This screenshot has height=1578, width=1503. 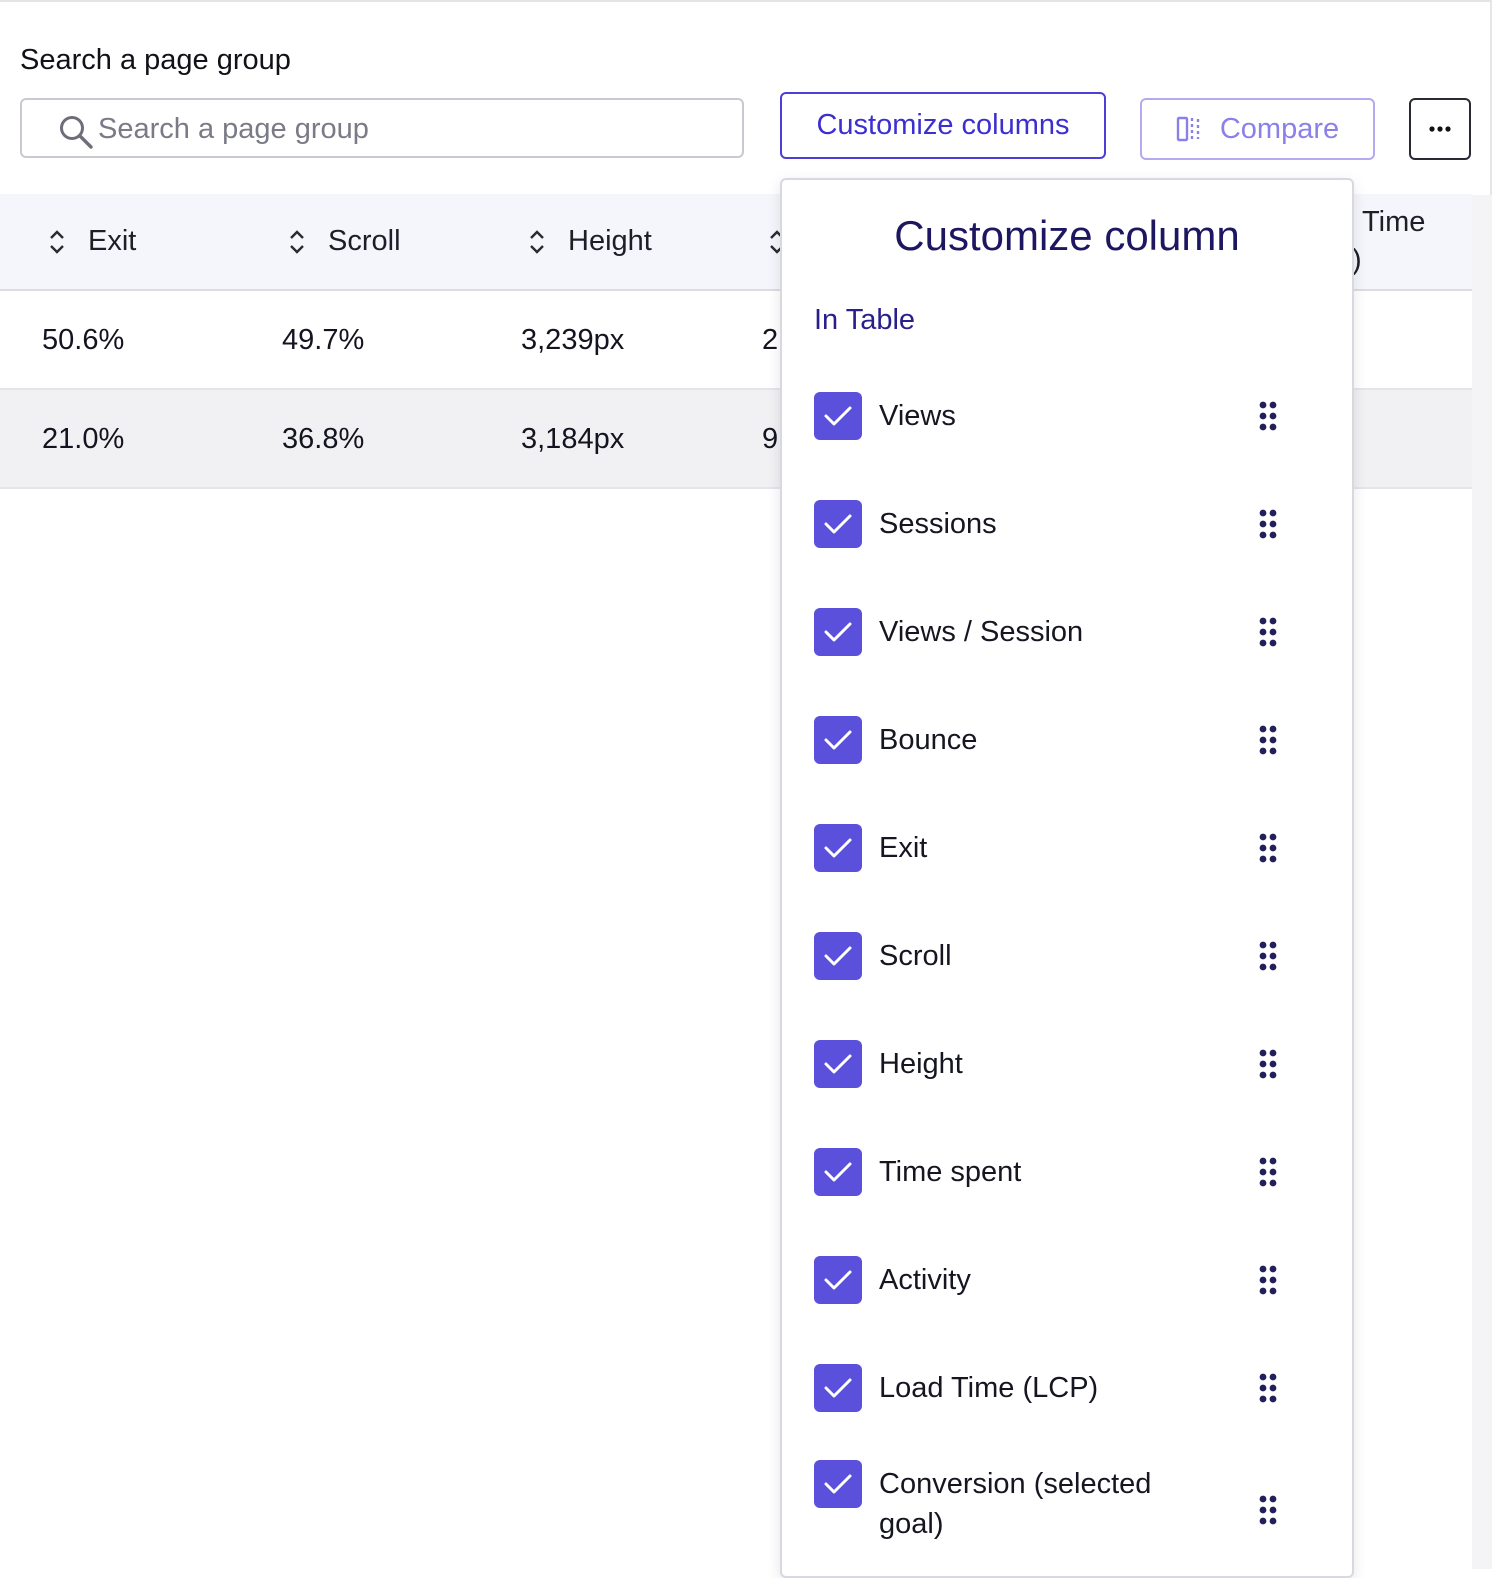 I want to click on column-header-scroll: Scroll, so click(x=343, y=241).